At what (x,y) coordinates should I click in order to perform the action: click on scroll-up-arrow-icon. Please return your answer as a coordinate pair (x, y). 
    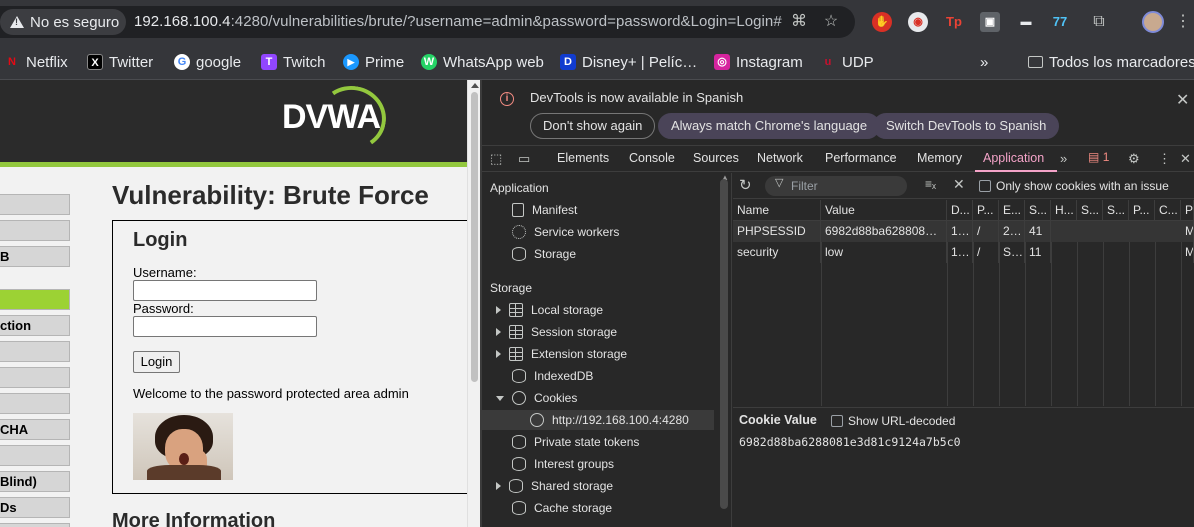
    Looking at the image, I should click on (475, 85).